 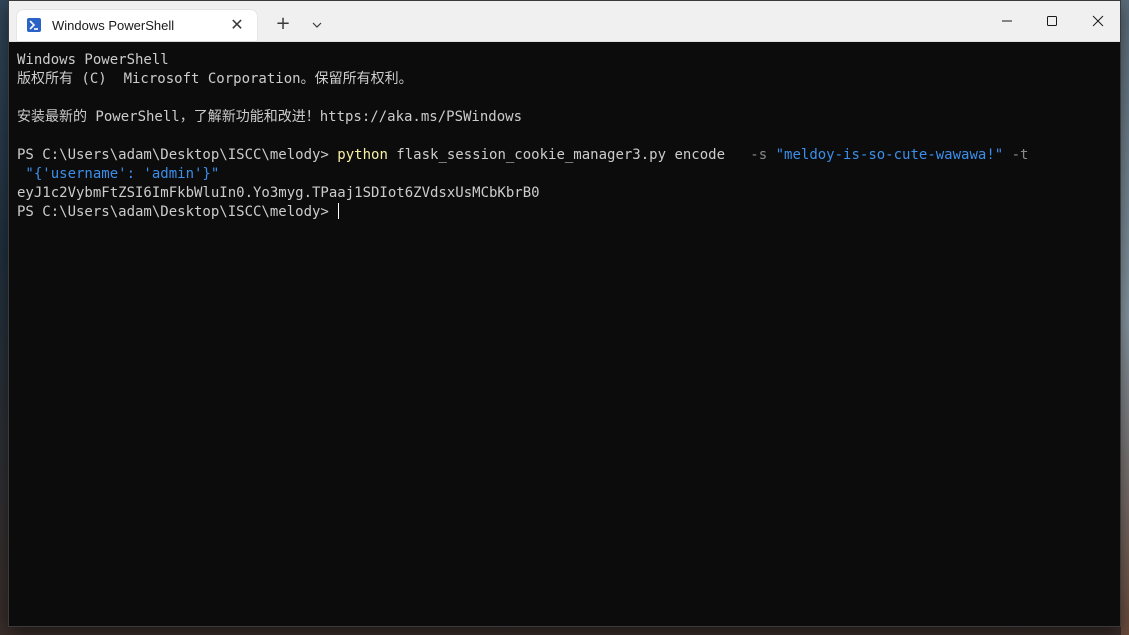 I want to click on minimize-button, so click(x=1007, y=21).